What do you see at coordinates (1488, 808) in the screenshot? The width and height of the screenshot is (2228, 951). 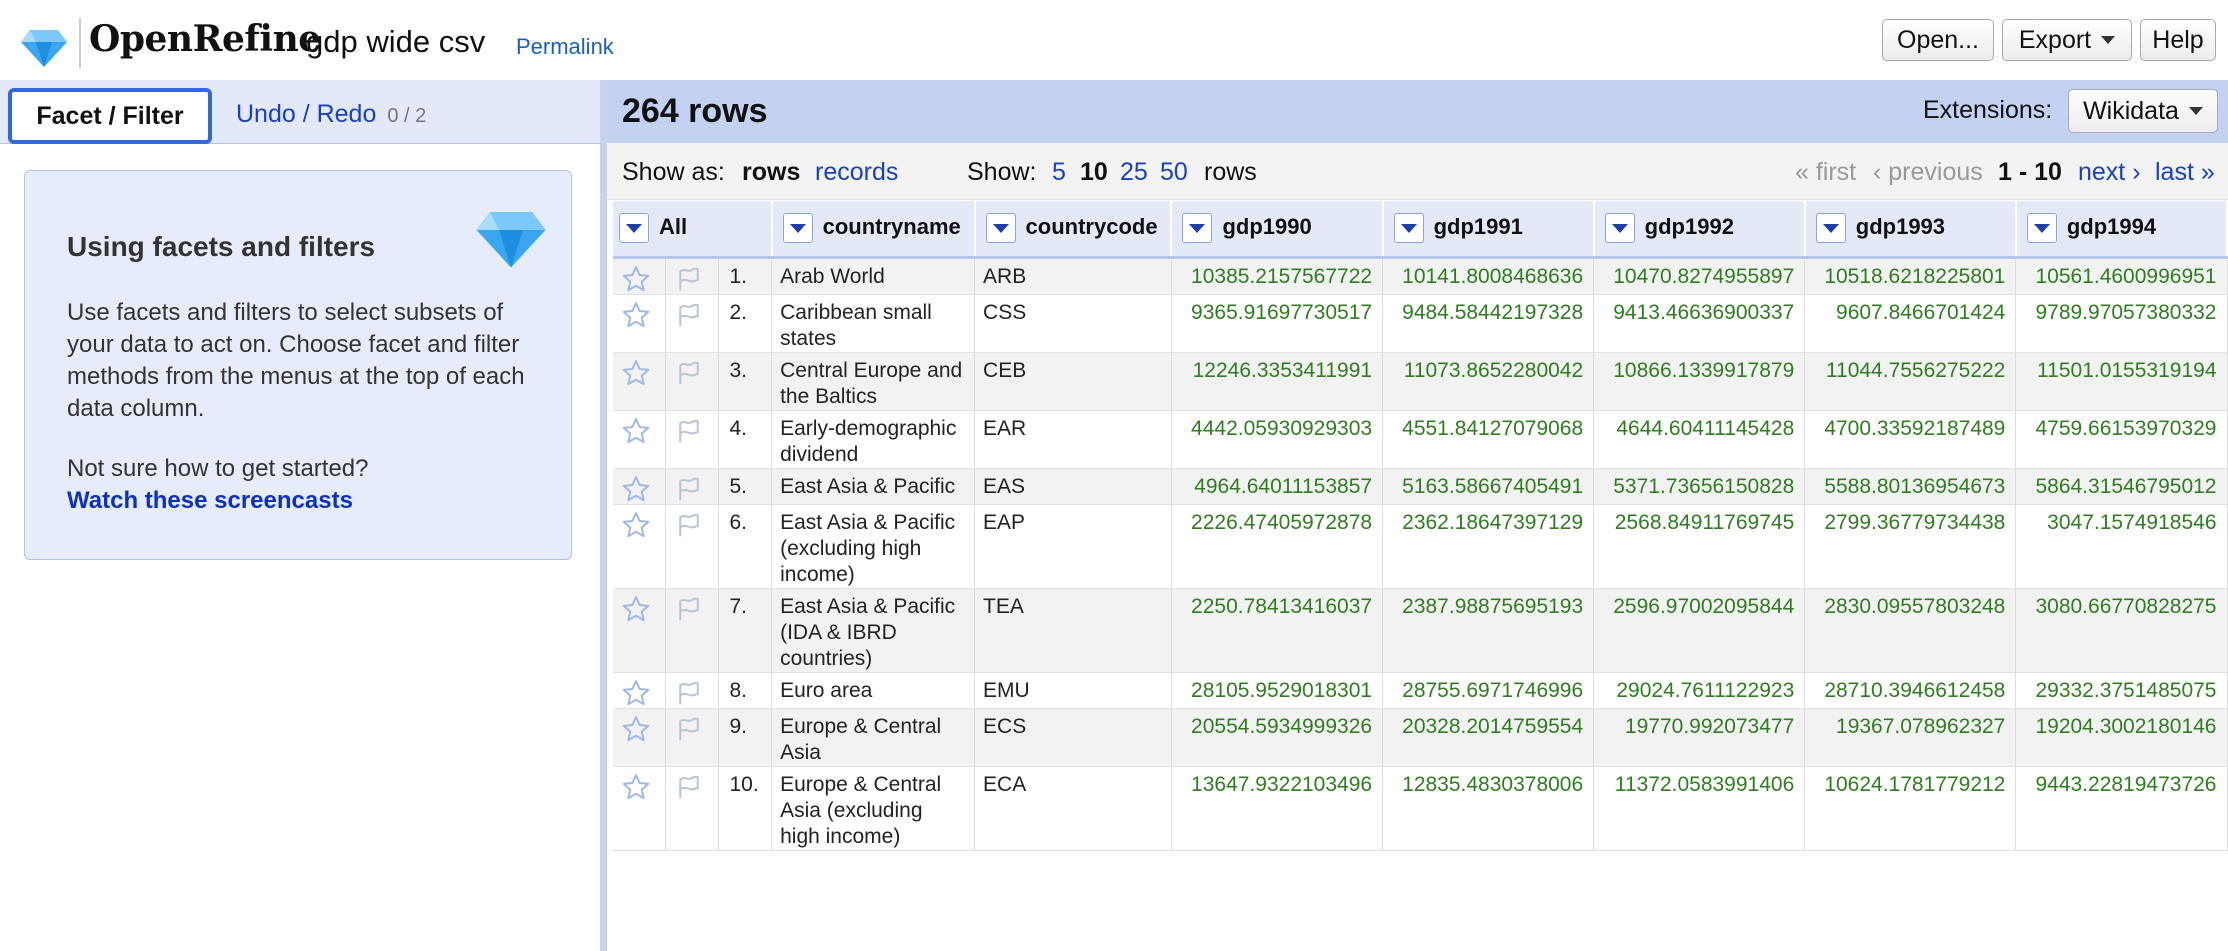 I see `table-cell-gdp1991: 12835.4830378006` at bounding box center [1488, 808].